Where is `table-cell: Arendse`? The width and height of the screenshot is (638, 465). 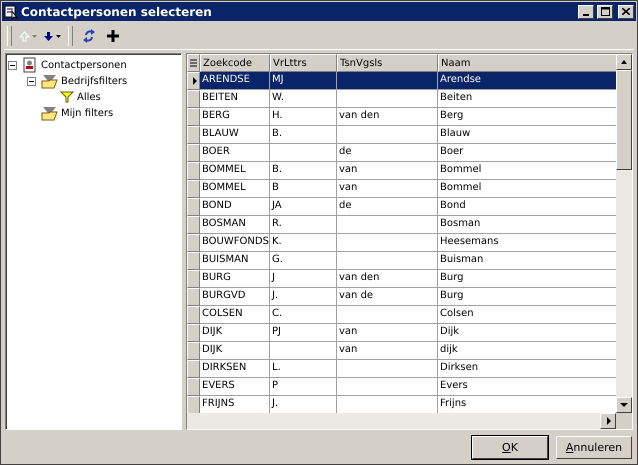 table-cell: Arendse is located at coordinates (527, 81).